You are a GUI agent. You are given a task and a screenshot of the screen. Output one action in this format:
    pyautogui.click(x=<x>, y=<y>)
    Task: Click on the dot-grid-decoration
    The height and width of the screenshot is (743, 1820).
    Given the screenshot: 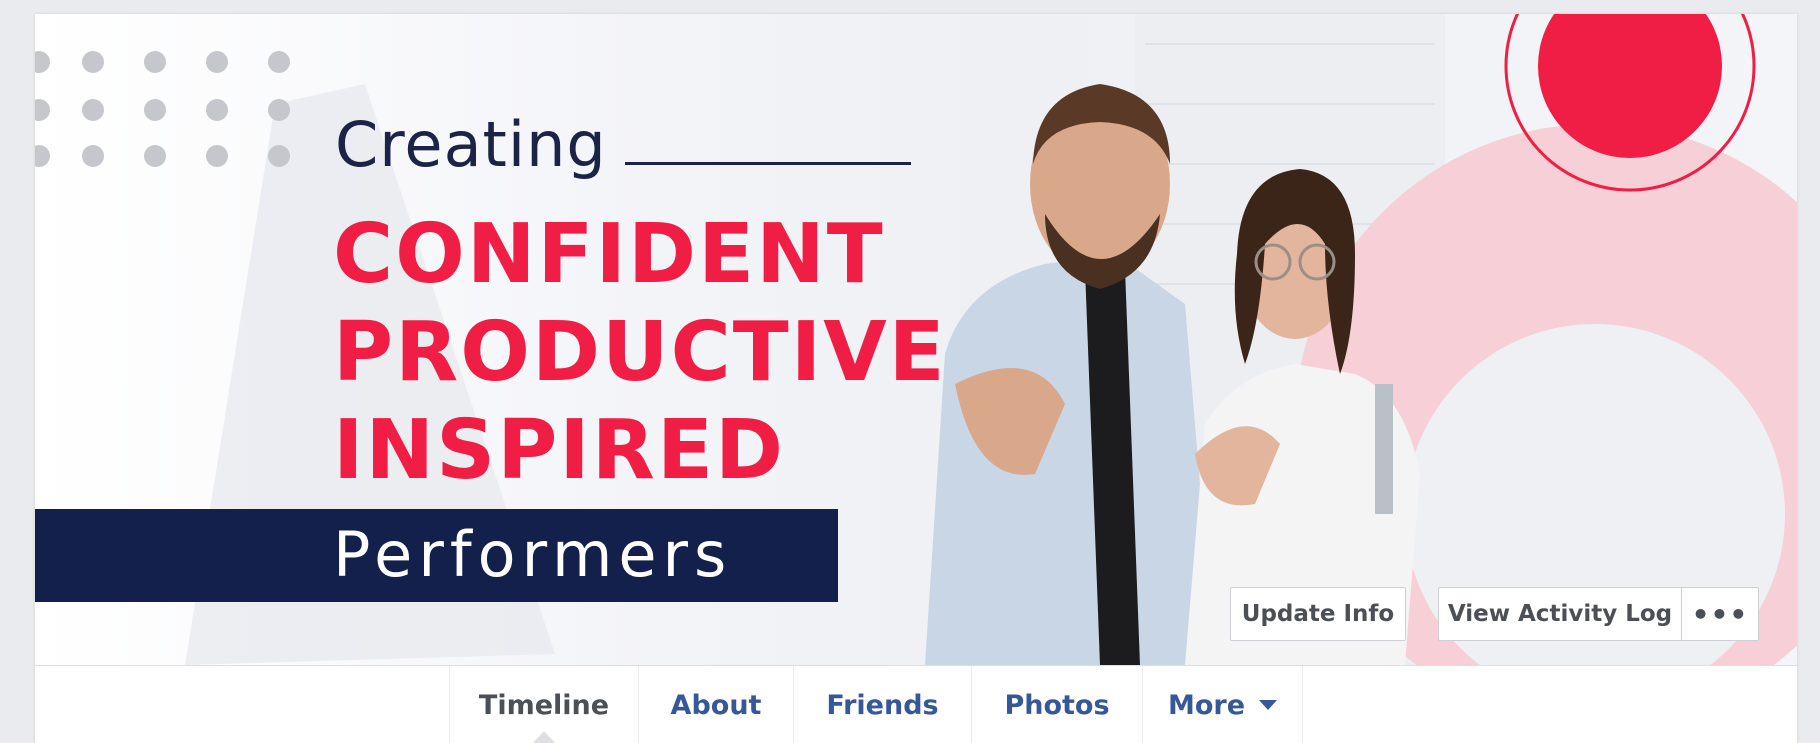 What is the action you would take?
    pyautogui.click(x=162, y=109)
    